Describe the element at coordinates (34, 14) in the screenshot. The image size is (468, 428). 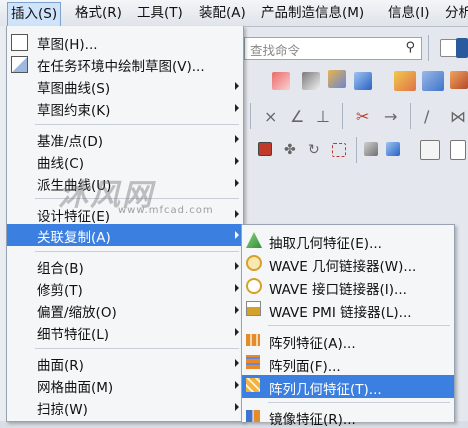
I see `menu-insert: 插入(S)` at that location.